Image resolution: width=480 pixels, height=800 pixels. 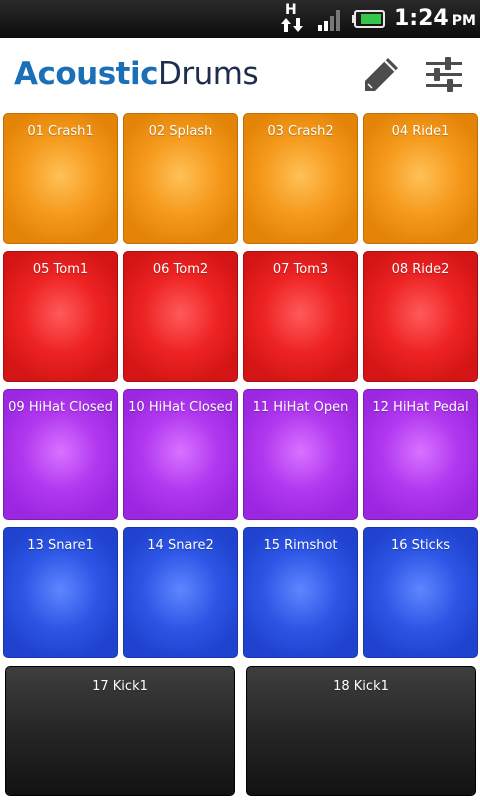 What do you see at coordinates (60, 545) in the screenshot?
I see `drum-pad-label: 13 Snare1` at bounding box center [60, 545].